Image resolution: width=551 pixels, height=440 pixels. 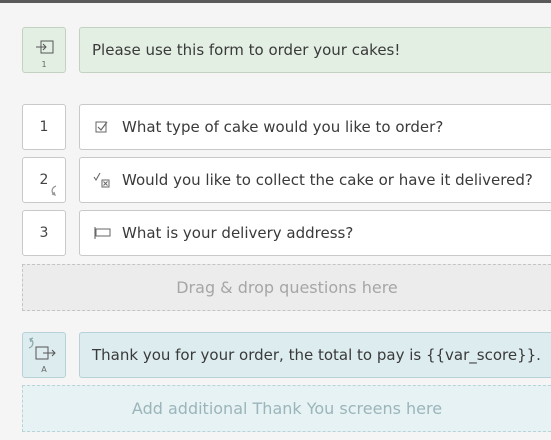 What do you see at coordinates (45, 47) in the screenshot?
I see `enter-icon` at bounding box center [45, 47].